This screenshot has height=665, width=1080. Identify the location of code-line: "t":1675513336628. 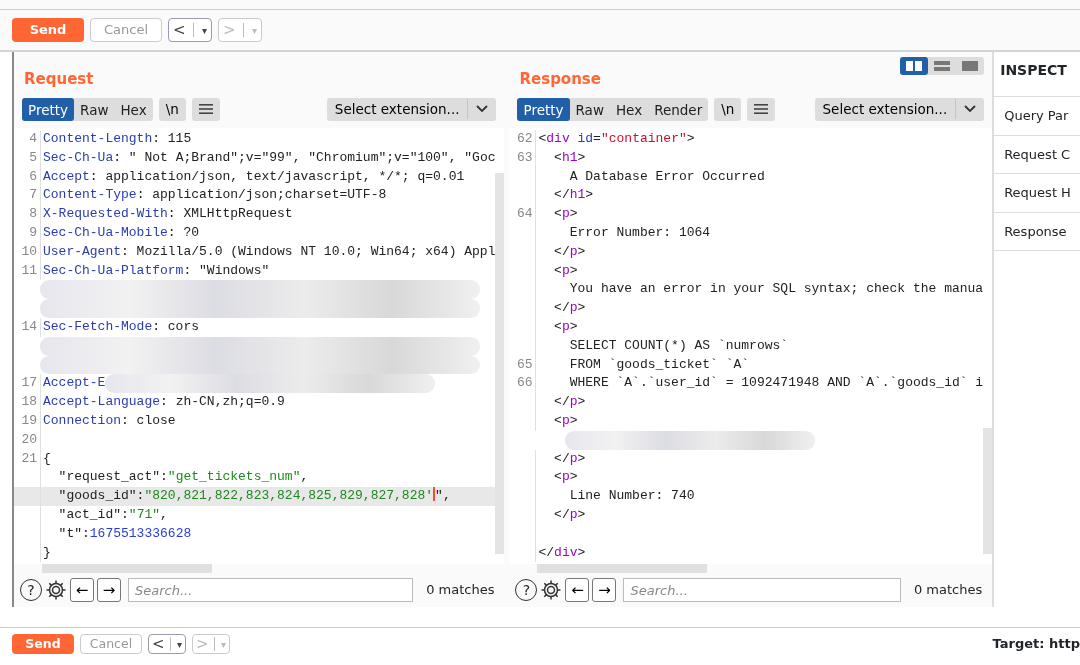
(124, 533).